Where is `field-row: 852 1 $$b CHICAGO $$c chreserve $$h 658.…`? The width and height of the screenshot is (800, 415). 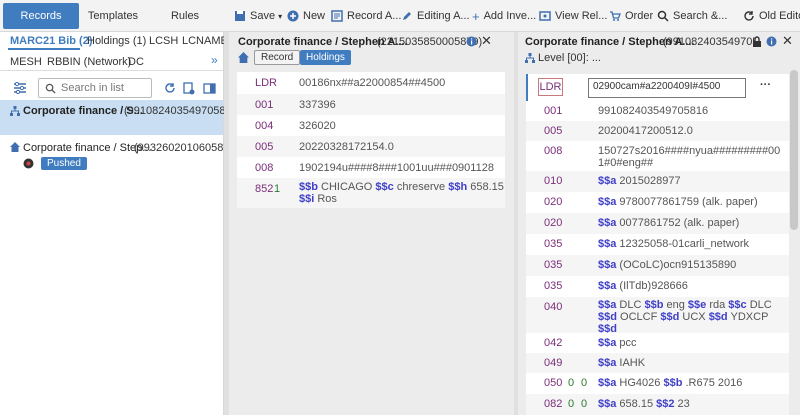
field-row: 852 1 $$b CHICAGO $$c chreserve $$h 658.… is located at coordinates (371, 193).